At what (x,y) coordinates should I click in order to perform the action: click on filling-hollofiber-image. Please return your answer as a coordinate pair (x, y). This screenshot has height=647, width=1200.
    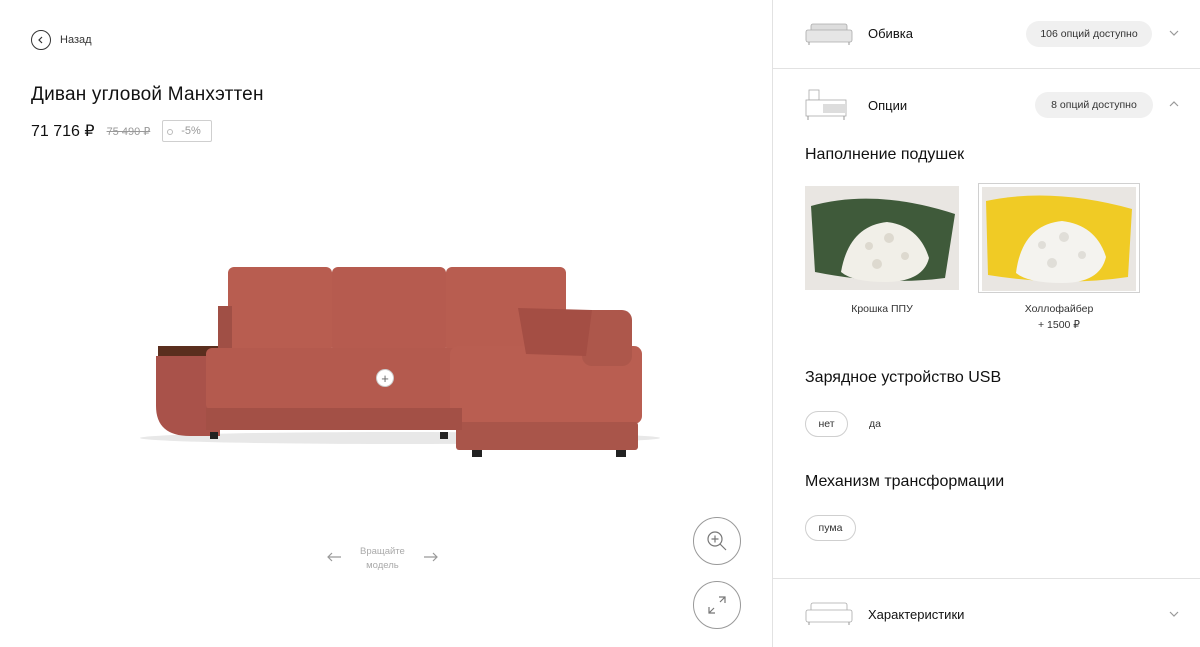
    Looking at the image, I should click on (1059, 239).